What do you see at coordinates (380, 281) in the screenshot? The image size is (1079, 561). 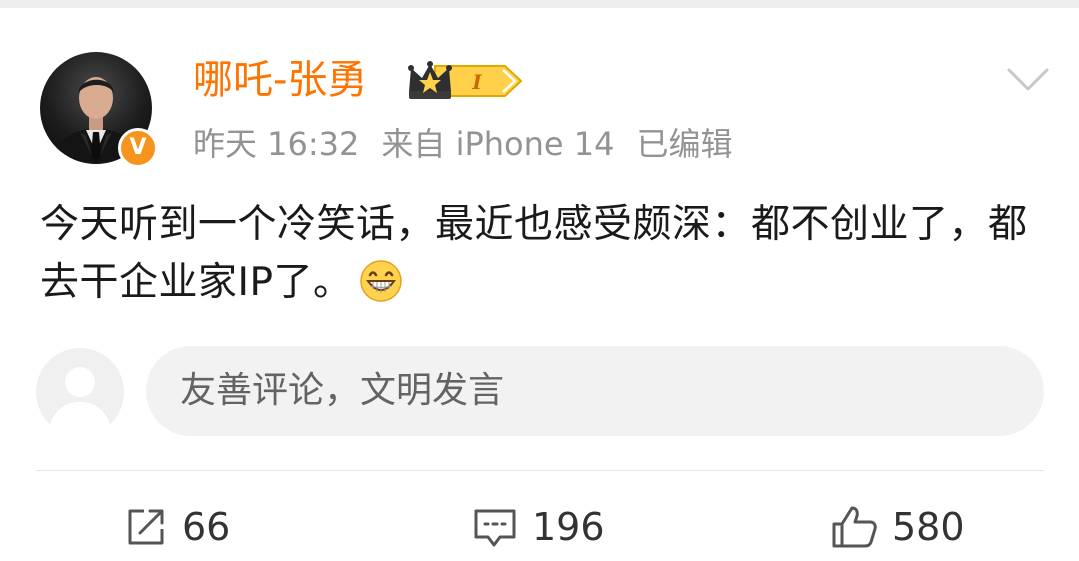 I see `grinning-face-emoji-icon` at bounding box center [380, 281].